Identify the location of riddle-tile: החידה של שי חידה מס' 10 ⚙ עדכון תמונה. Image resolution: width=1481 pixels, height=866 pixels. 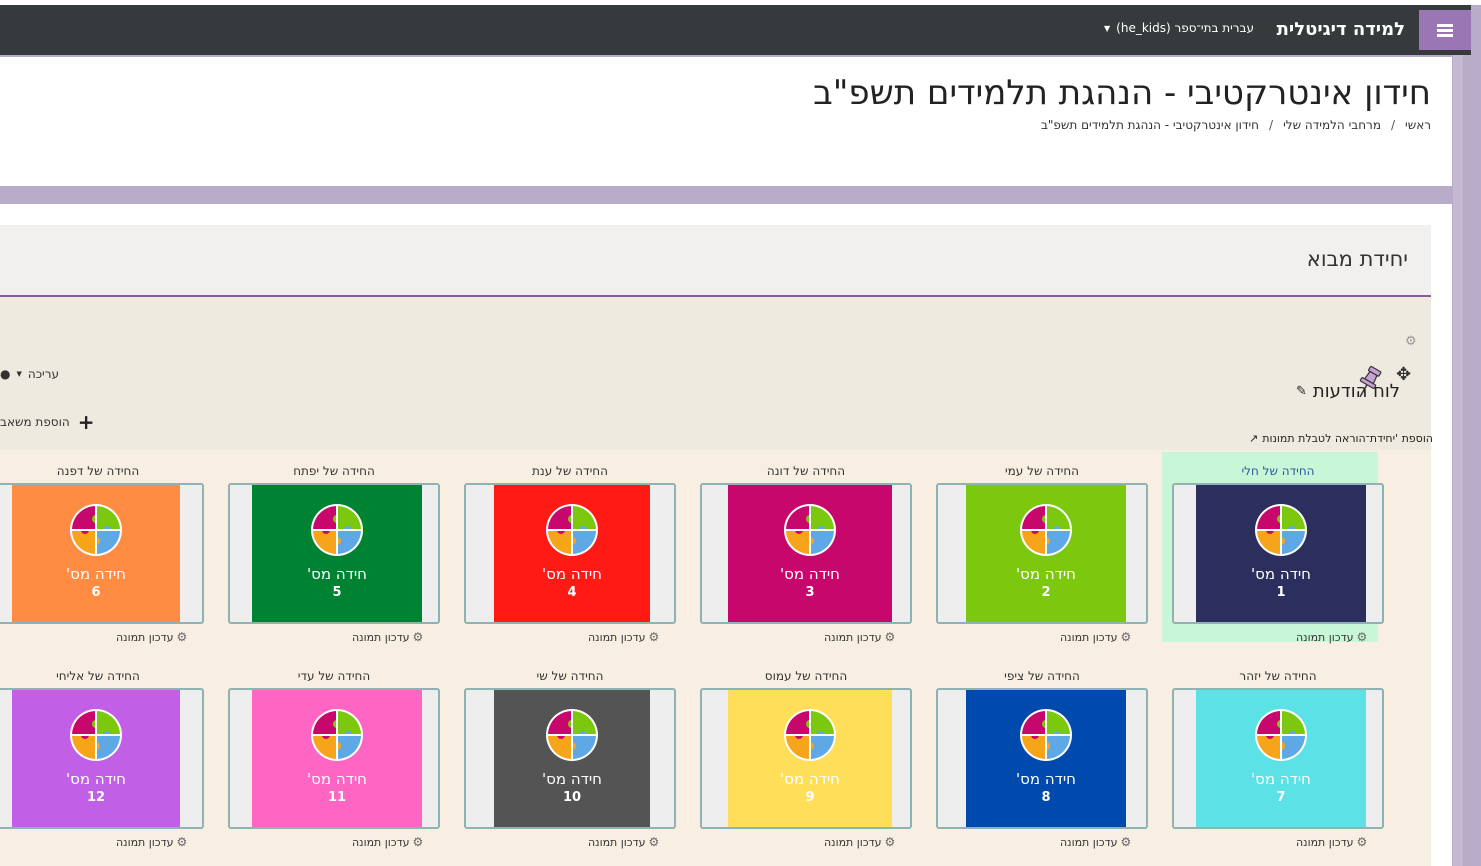
(565, 753).